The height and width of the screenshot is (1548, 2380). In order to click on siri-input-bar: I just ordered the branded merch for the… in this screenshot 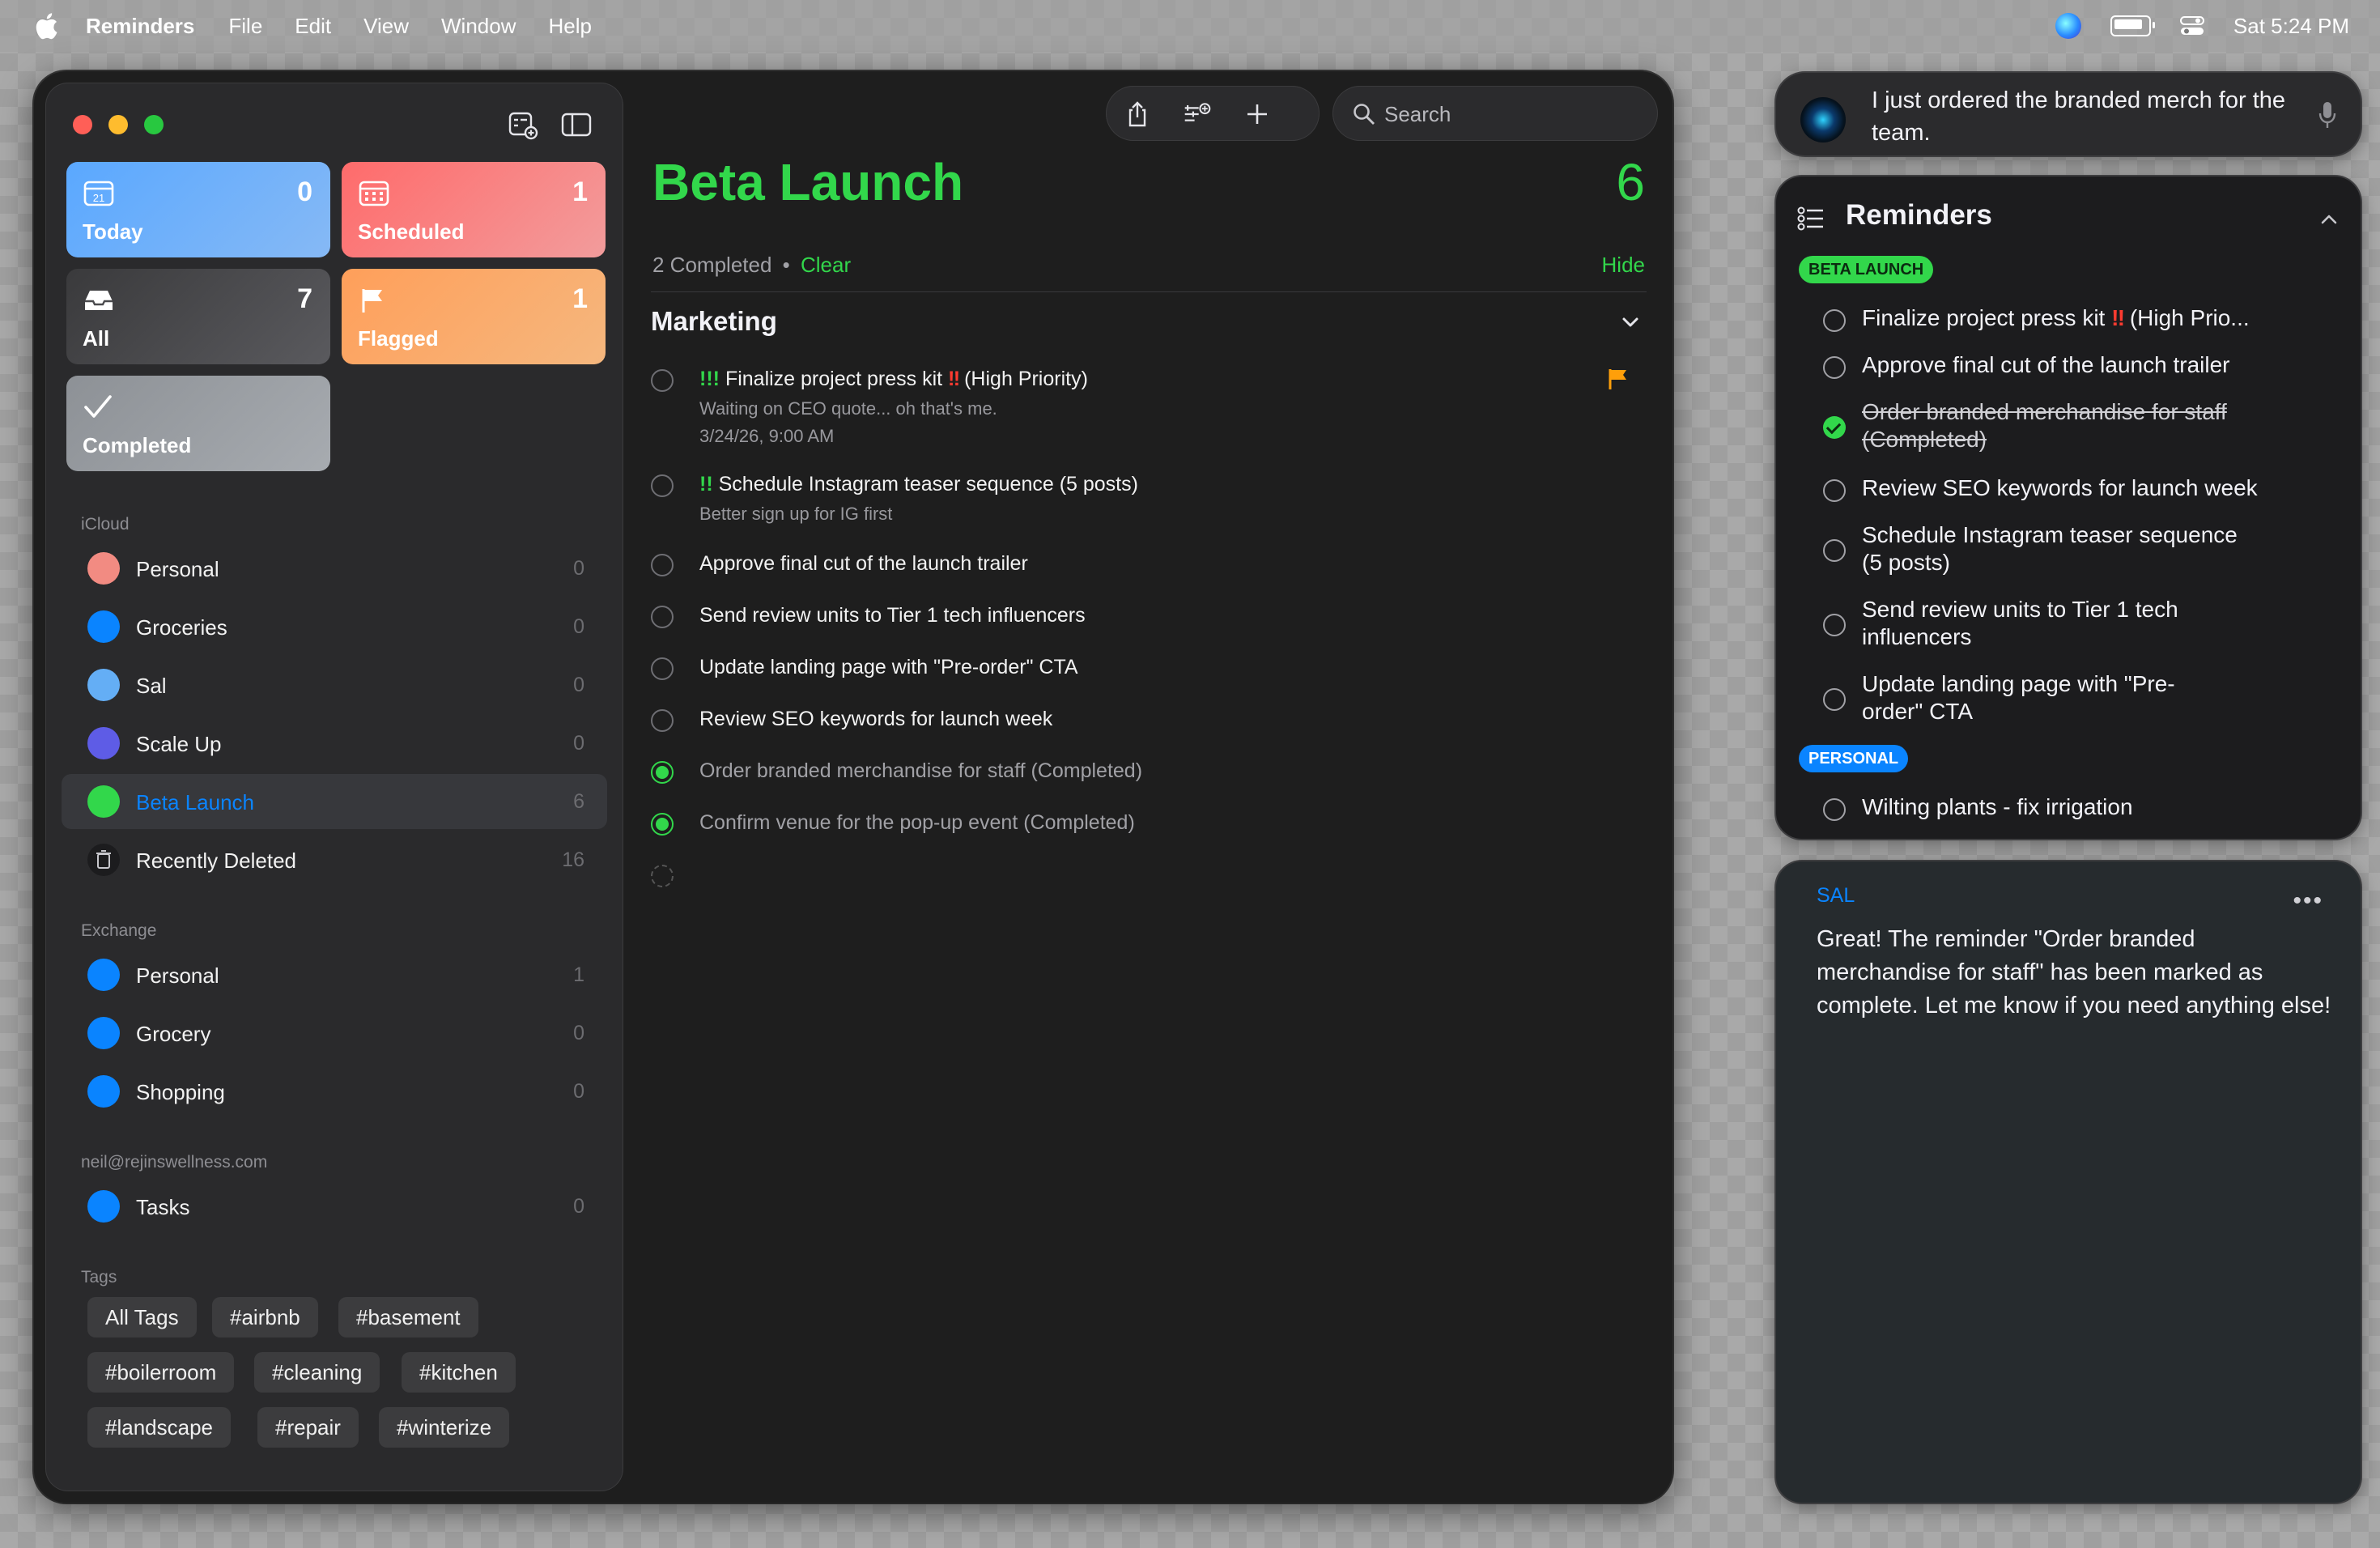, I will do `click(2069, 114)`.